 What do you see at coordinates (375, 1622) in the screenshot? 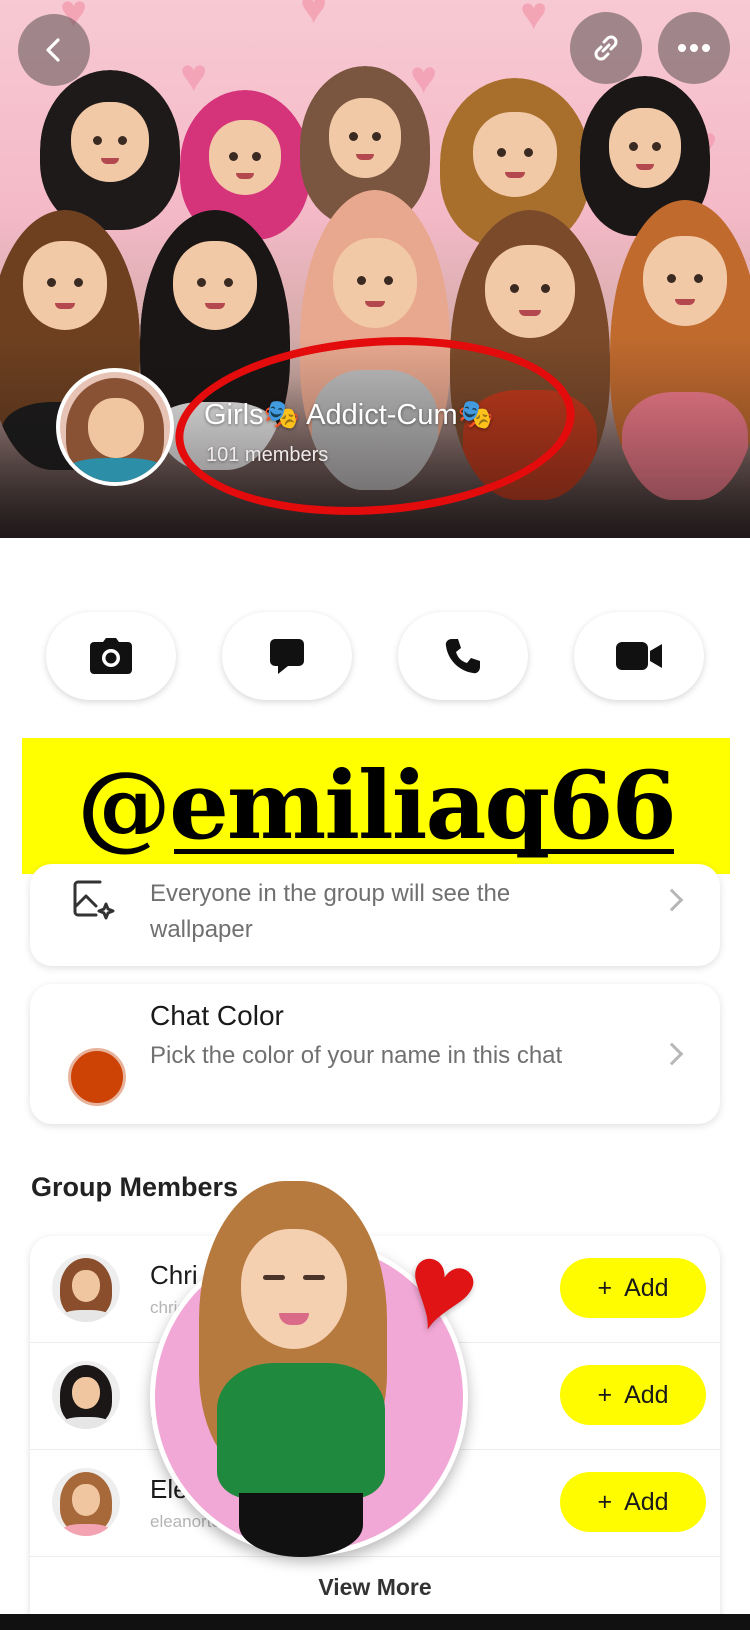
I see `bottom-bar` at bounding box center [375, 1622].